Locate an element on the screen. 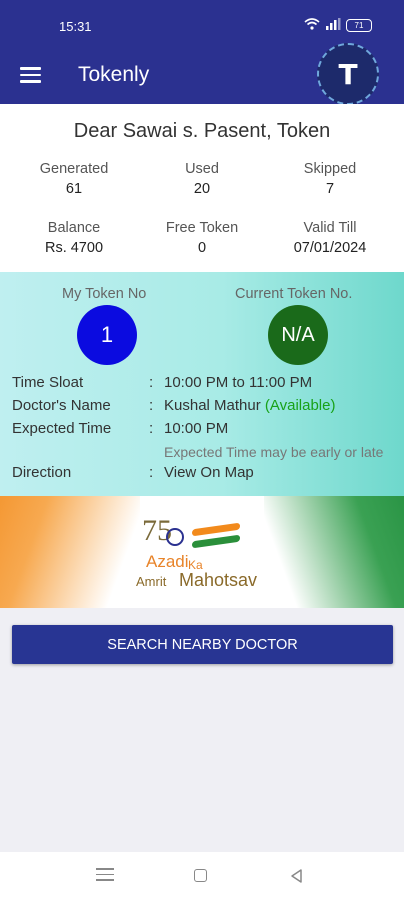 Image resolution: width=404 pixels, height=900 pixels. chakra-icon is located at coordinates (175, 537).